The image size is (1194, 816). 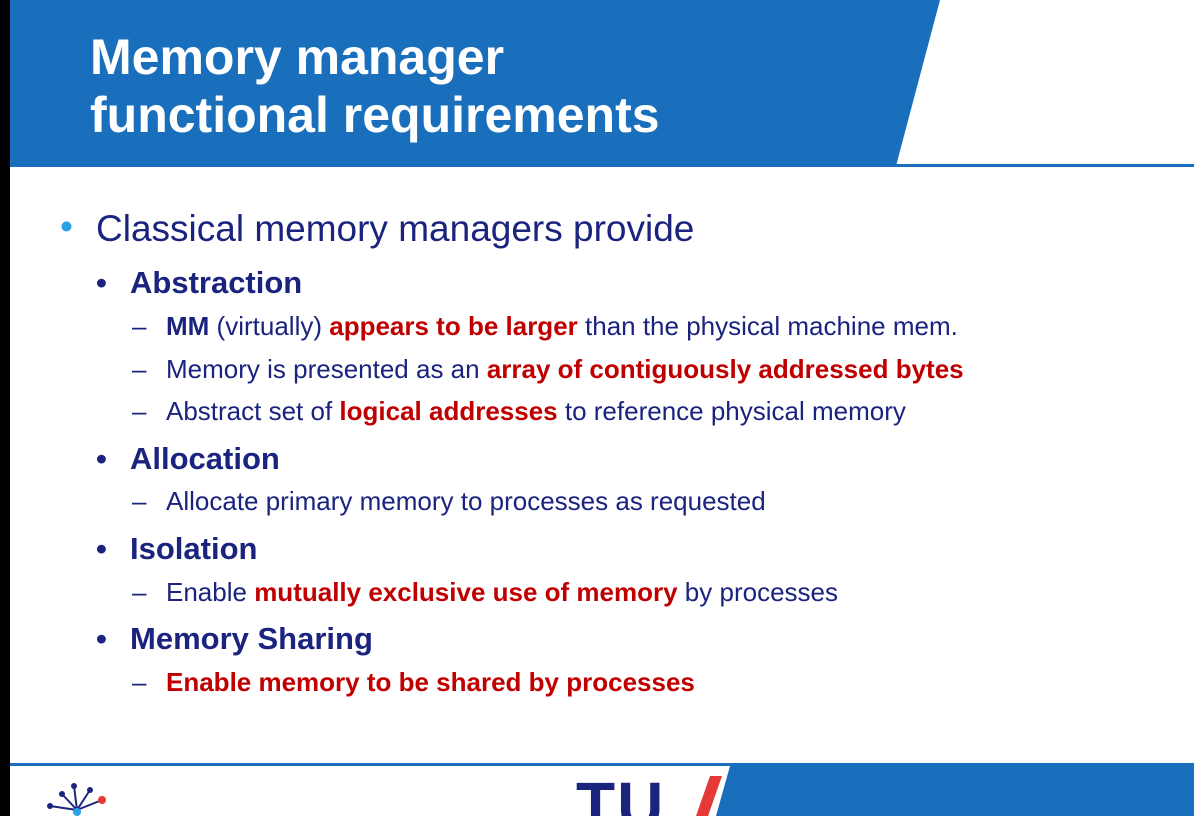 What do you see at coordinates (188, 326) in the screenshot?
I see `item-text-bold: MM` at bounding box center [188, 326].